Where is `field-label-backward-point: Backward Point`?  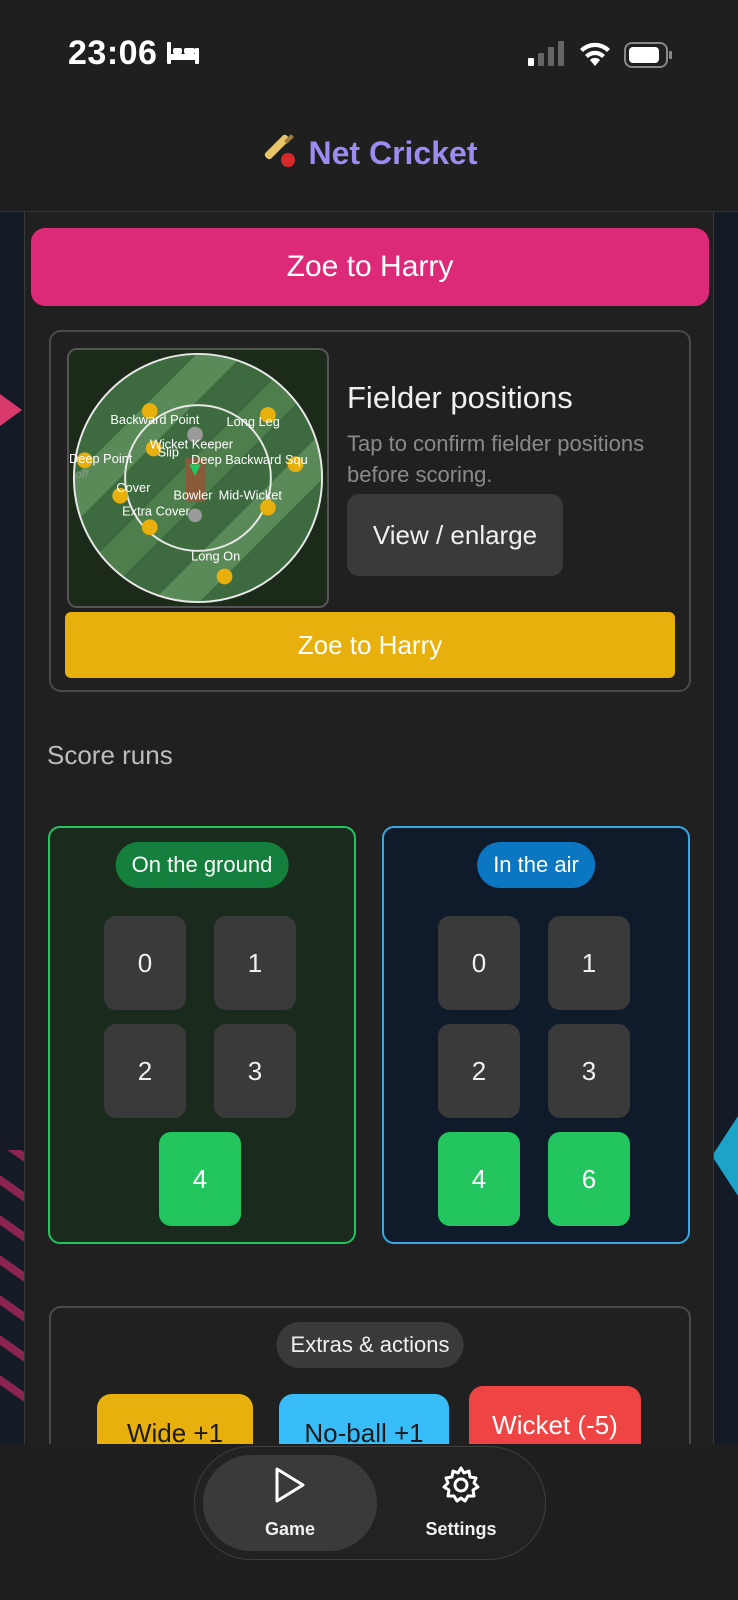
field-label-backward-point: Backward Point is located at coordinates (154, 419).